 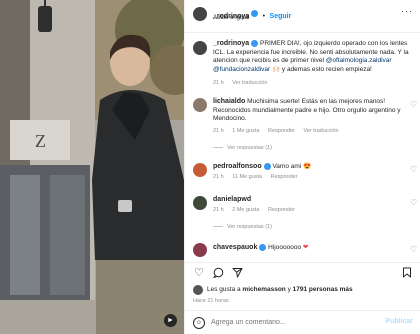 I want to click on comment-likes: 2 Me gusta, so click(x=245, y=210).